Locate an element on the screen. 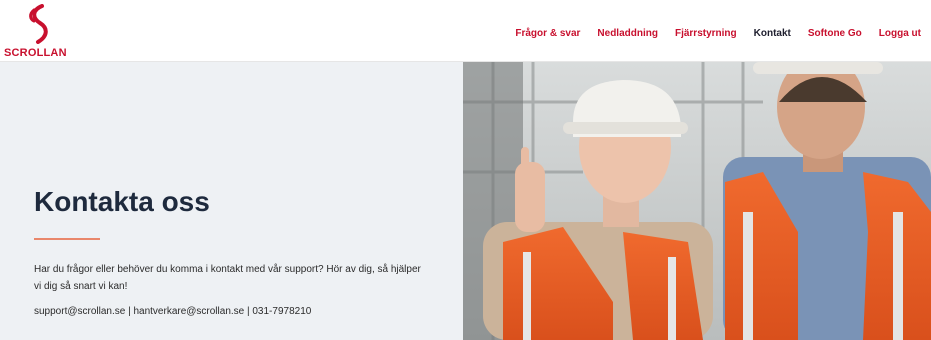 The image size is (931, 340). nav-item-softone-go: Softone Go is located at coordinates (835, 33).